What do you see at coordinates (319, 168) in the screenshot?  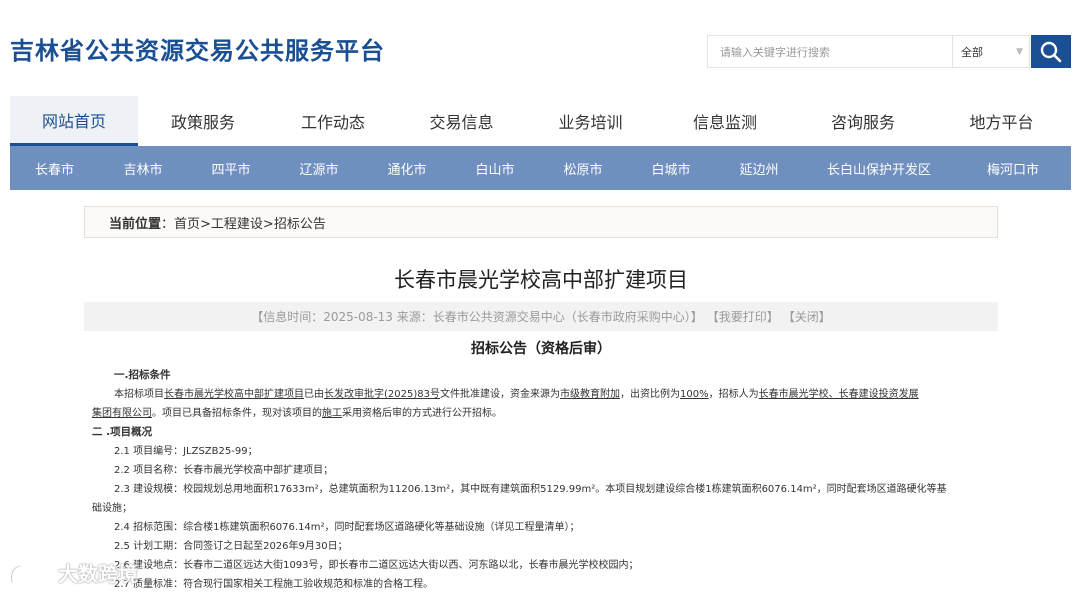 I see `city-liaoyuan: 辽源市` at bounding box center [319, 168].